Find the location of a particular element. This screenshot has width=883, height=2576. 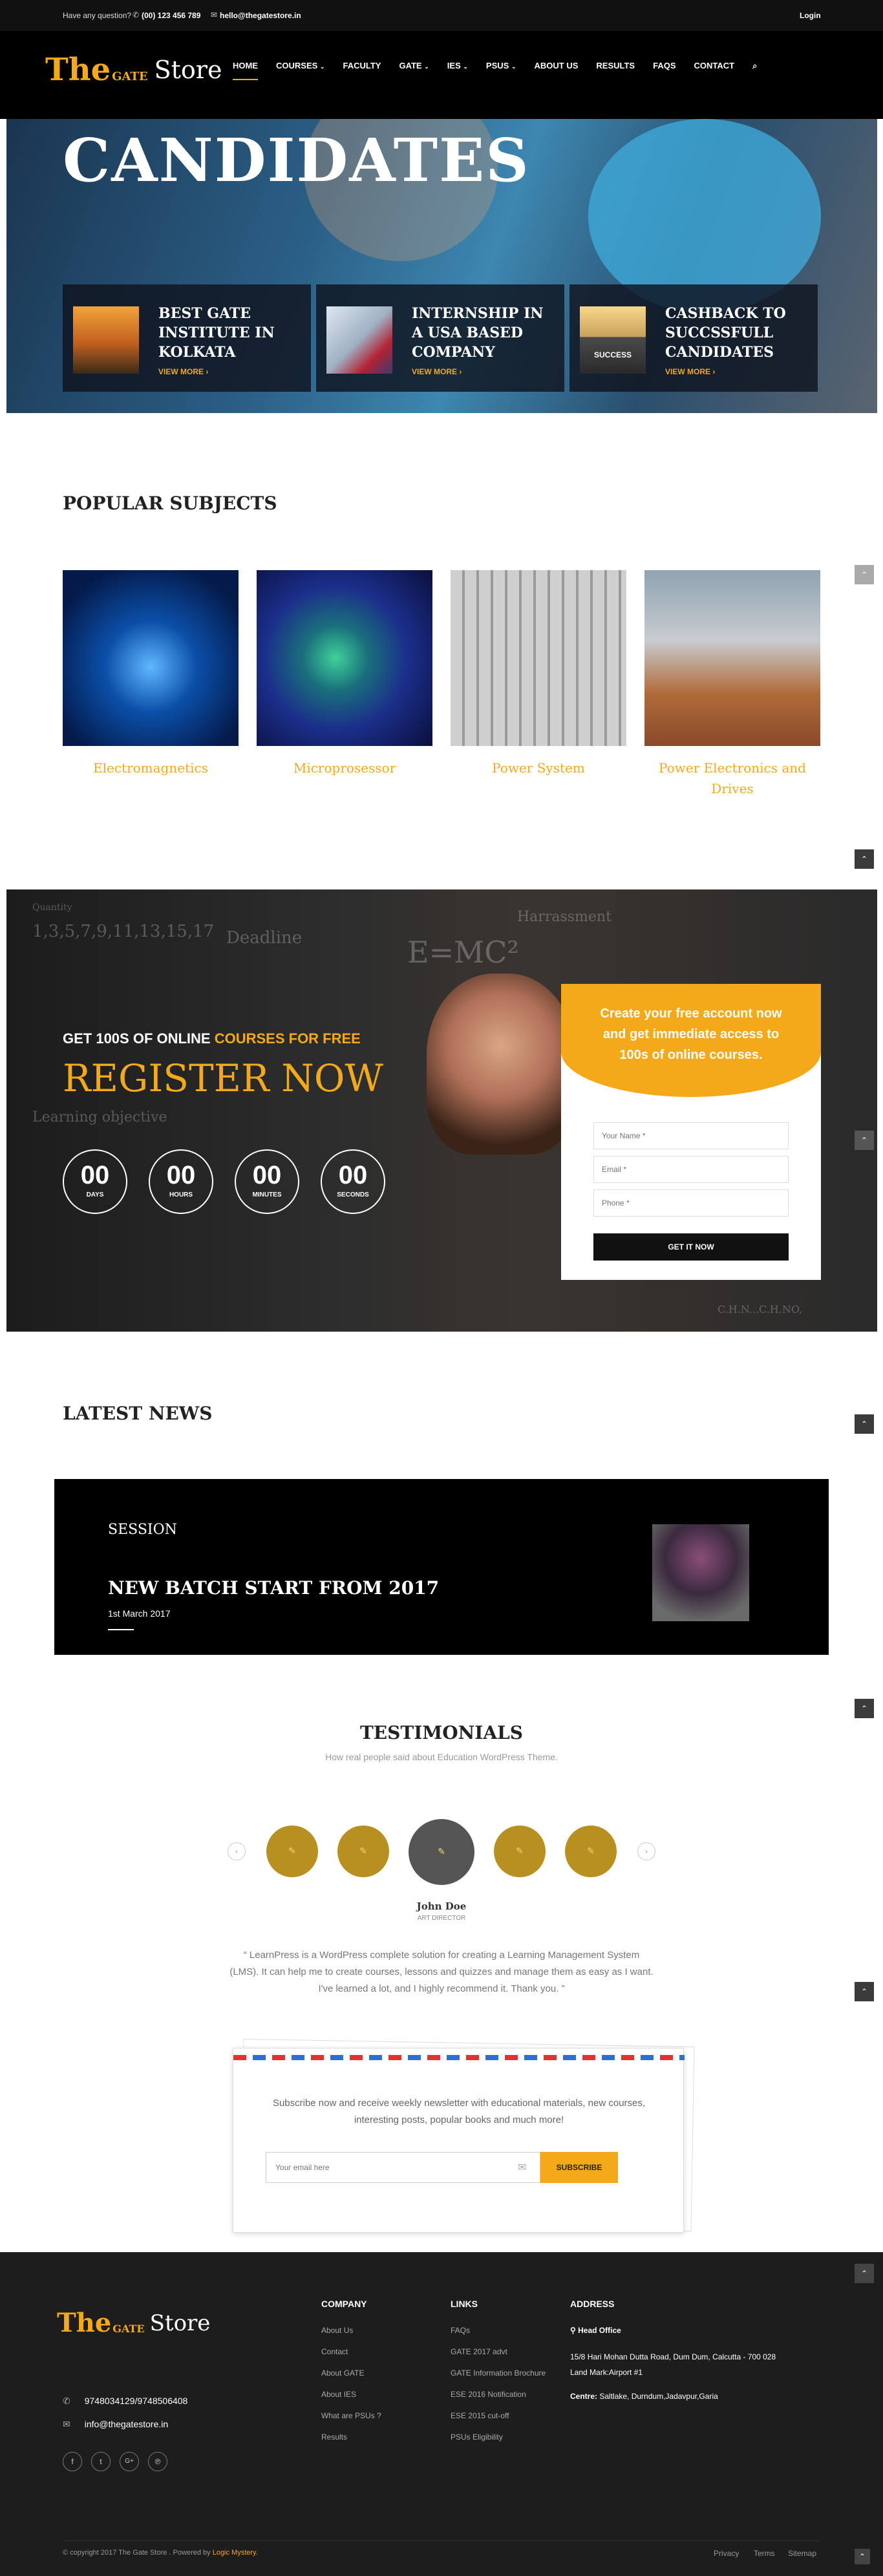

footer-link: About Us is located at coordinates (351, 2330).